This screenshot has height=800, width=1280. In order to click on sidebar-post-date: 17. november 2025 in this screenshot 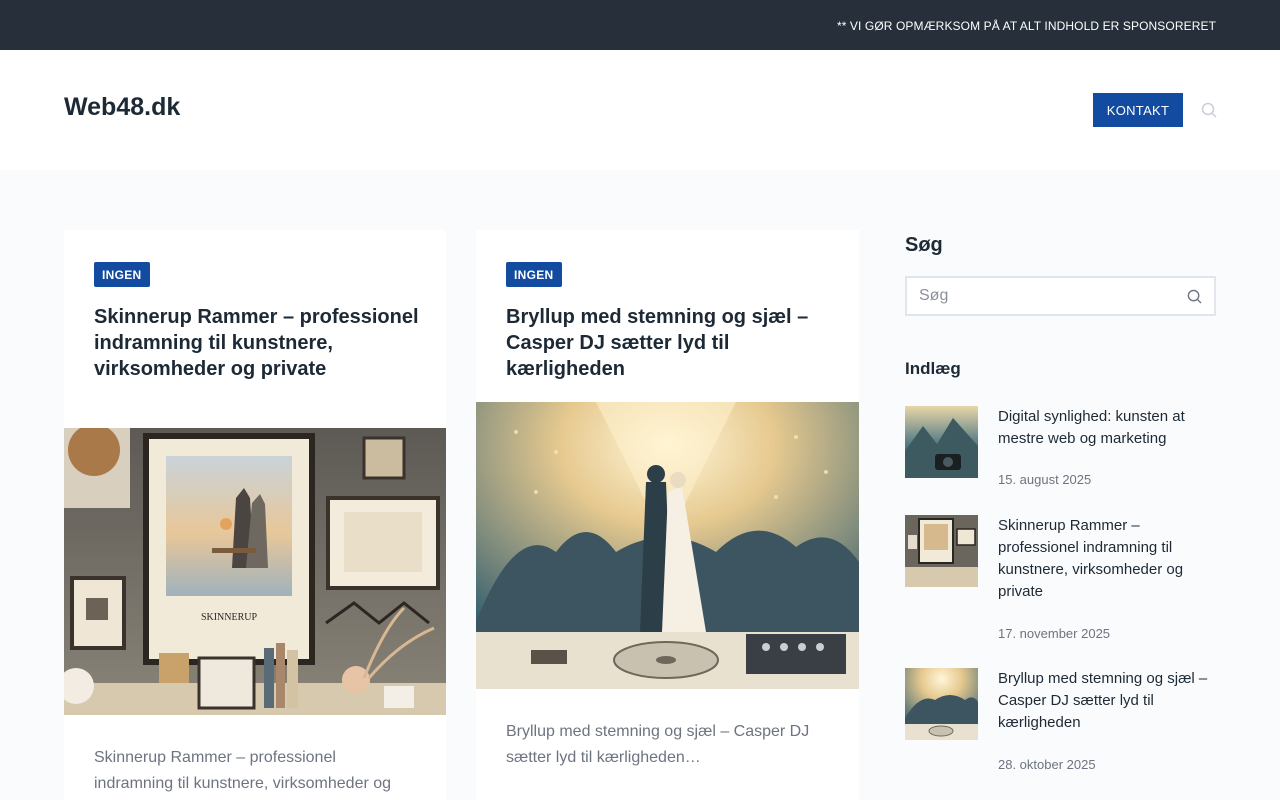, I will do `click(1054, 633)`.